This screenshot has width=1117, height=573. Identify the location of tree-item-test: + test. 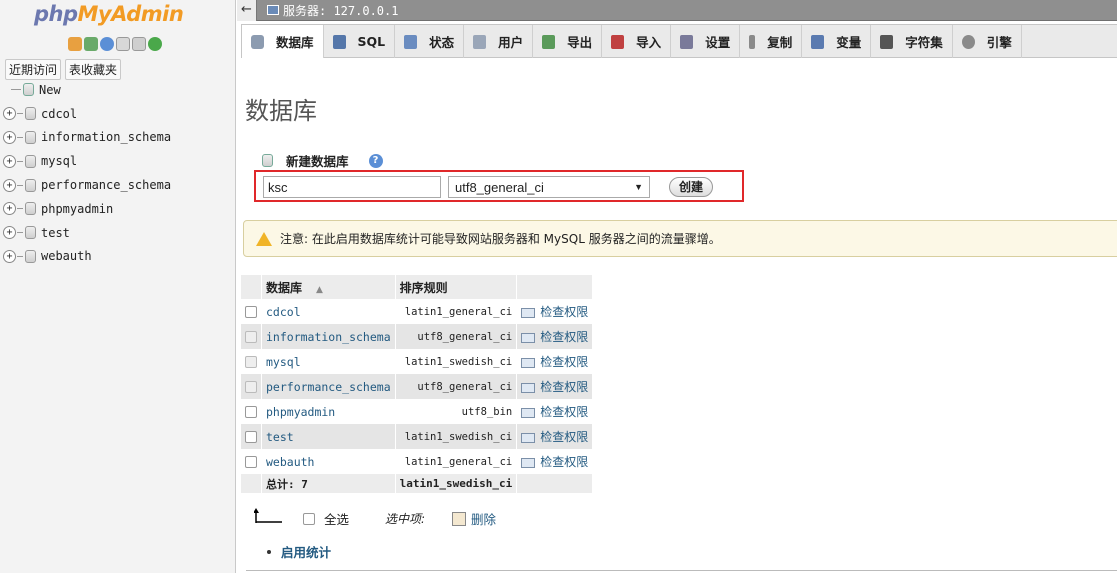
(87, 233).